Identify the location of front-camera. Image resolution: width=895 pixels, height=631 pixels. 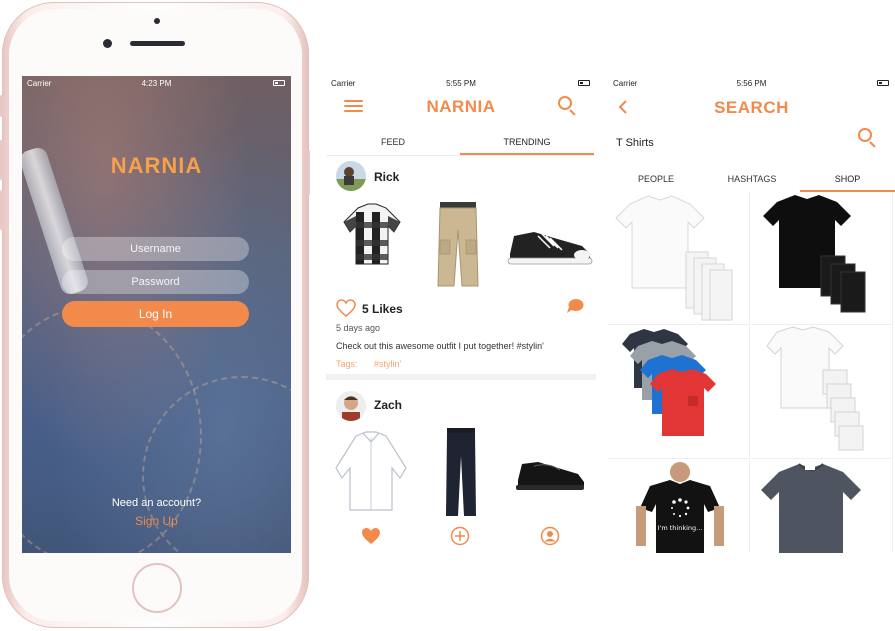
(107, 43).